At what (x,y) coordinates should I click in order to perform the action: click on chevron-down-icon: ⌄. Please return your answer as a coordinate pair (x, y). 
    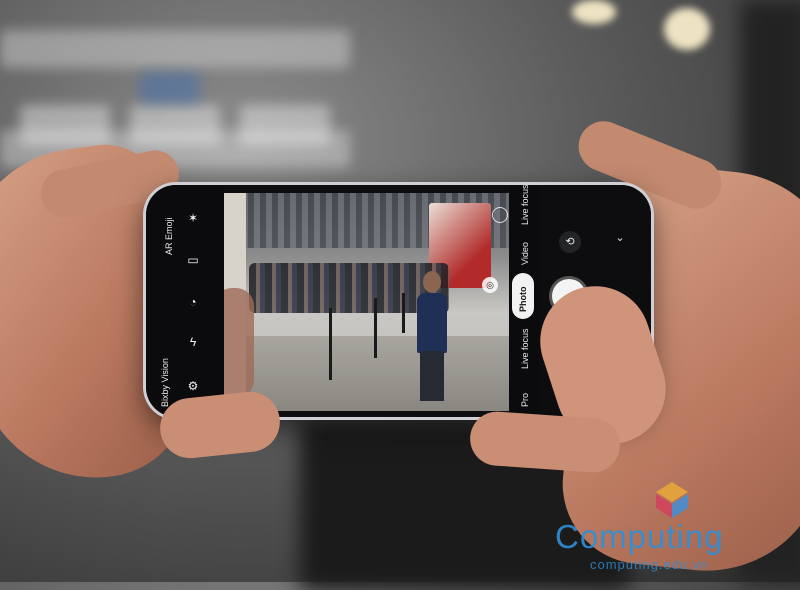
    Looking at the image, I should click on (620, 238).